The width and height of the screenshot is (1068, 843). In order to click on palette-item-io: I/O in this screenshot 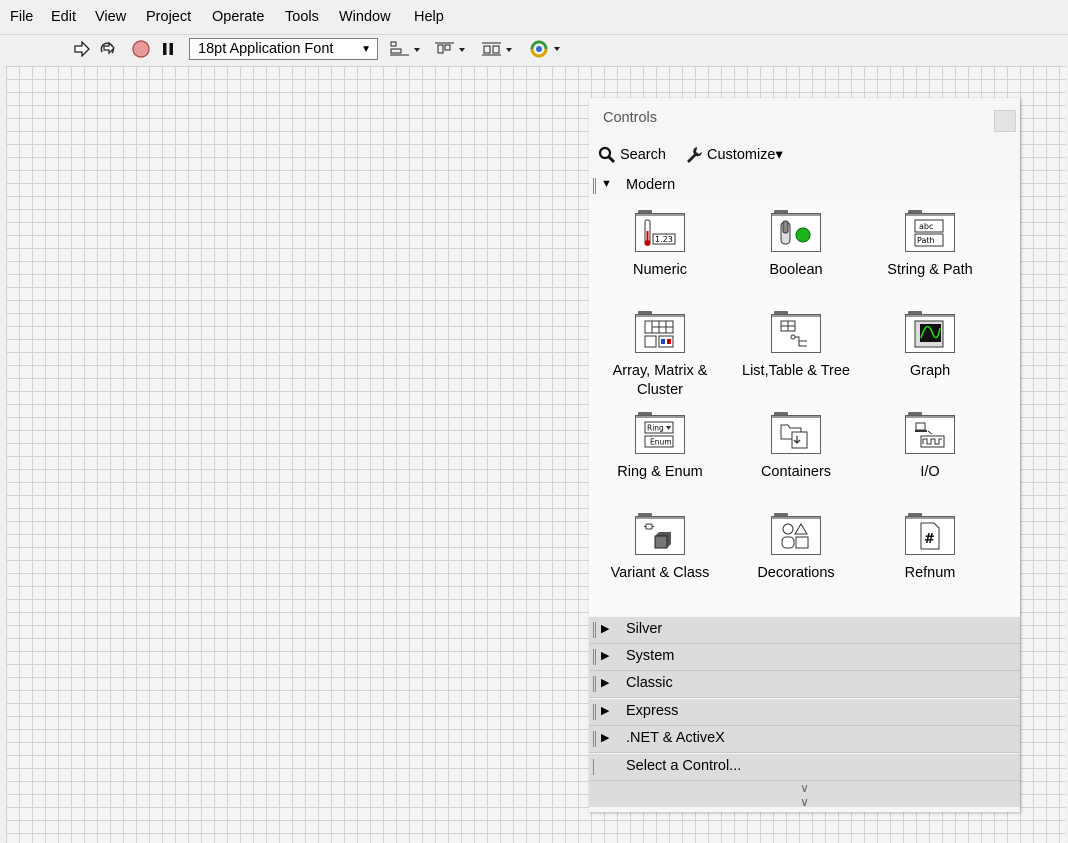, I will do `click(930, 447)`.